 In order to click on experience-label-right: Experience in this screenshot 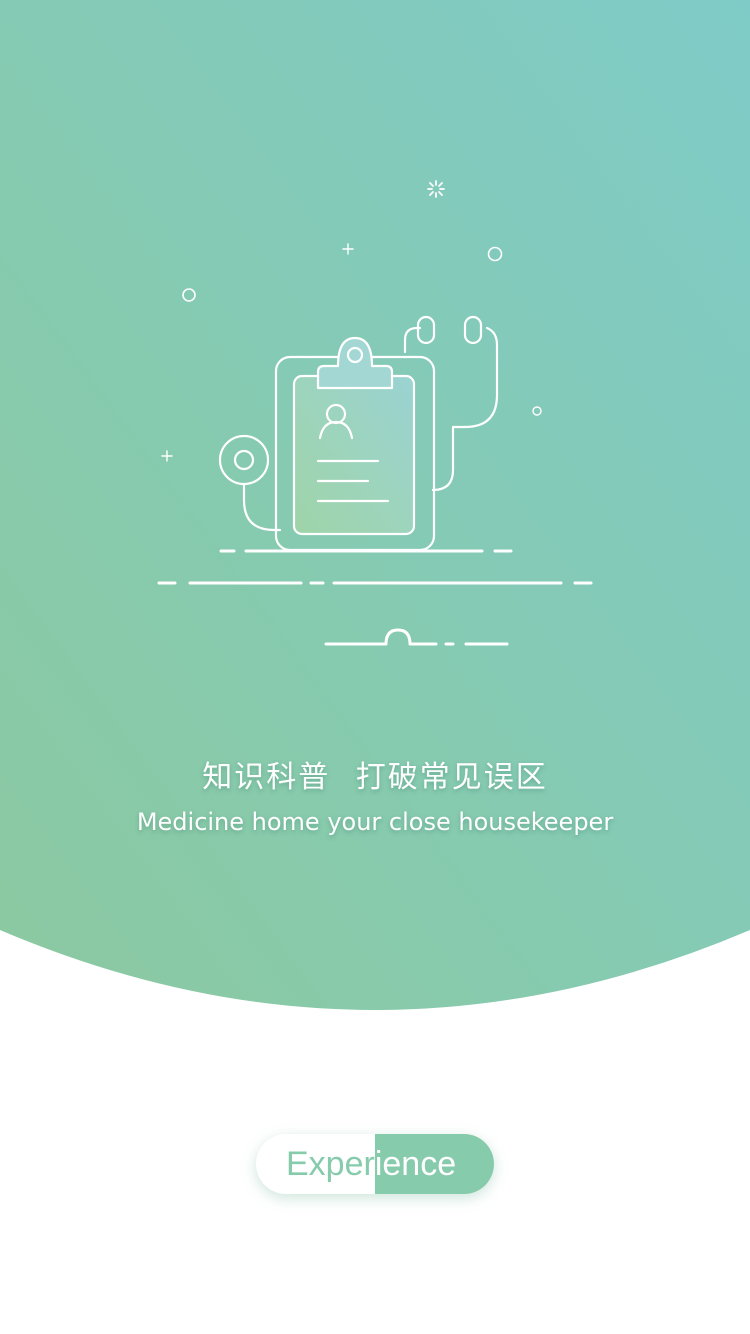, I will do `click(434, 1164)`.